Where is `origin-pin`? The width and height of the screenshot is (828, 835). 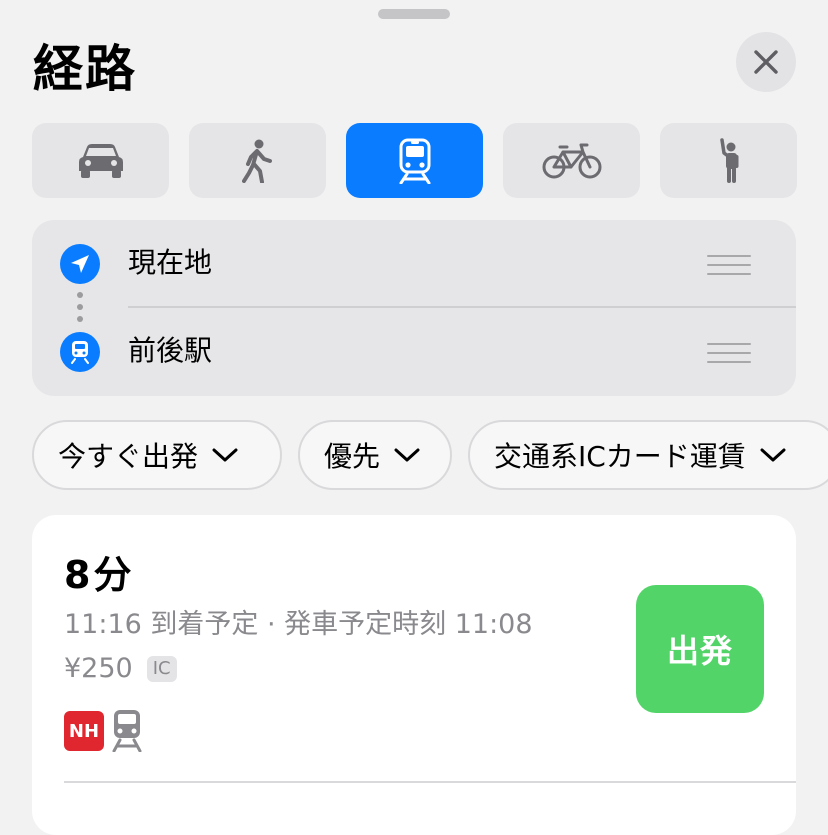
origin-pin is located at coordinates (80, 264).